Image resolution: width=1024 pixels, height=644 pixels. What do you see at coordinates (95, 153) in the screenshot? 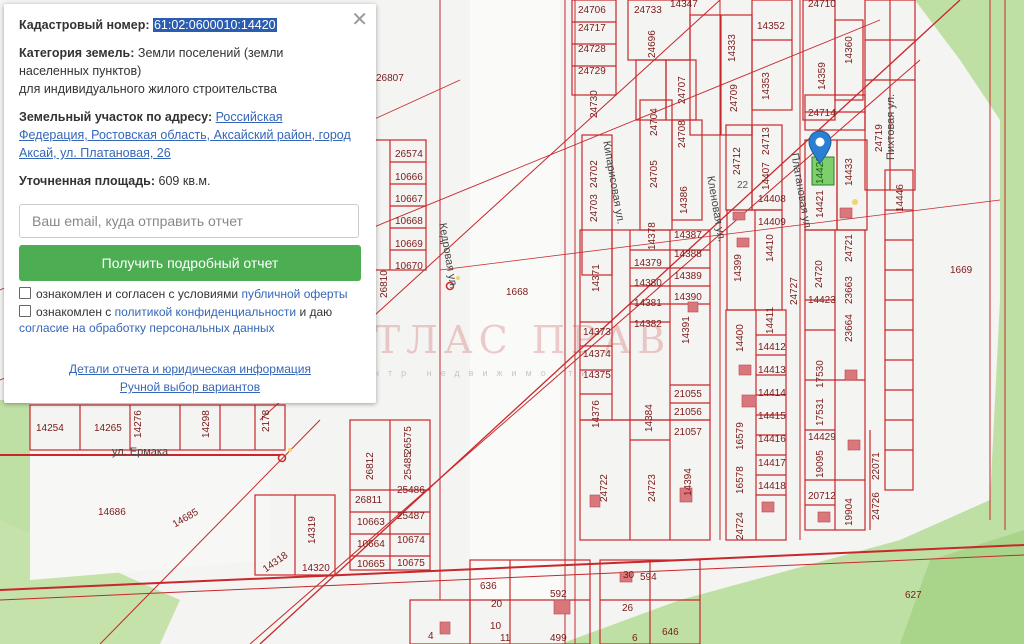
I see `address-link: Аксай, ул. Платановая, 26` at bounding box center [95, 153].